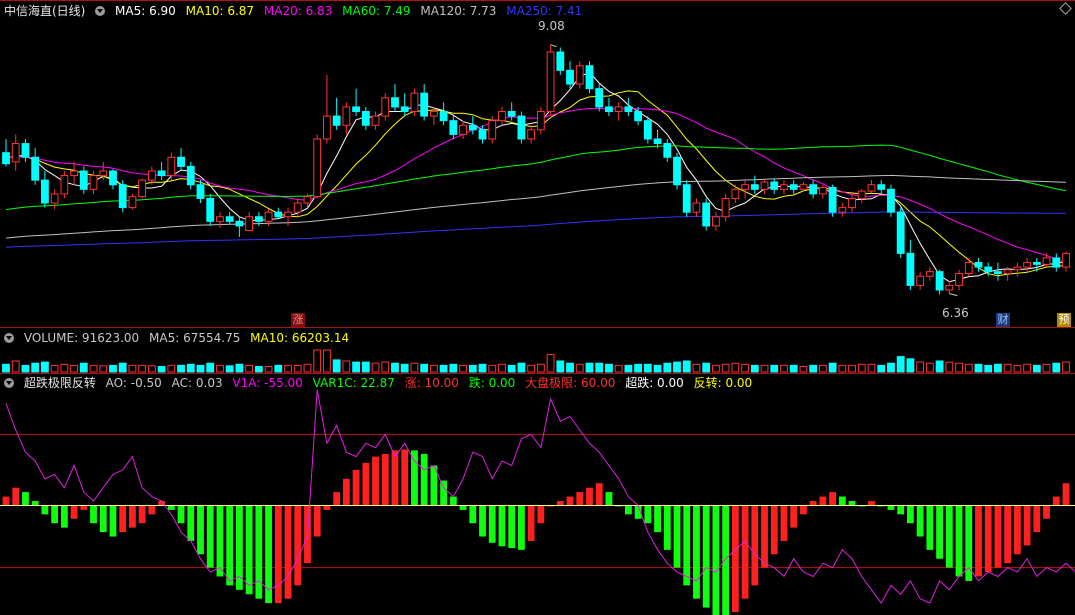  I want to click on volume-ma5-label: MA5: 67554.75, so click(195, 338).